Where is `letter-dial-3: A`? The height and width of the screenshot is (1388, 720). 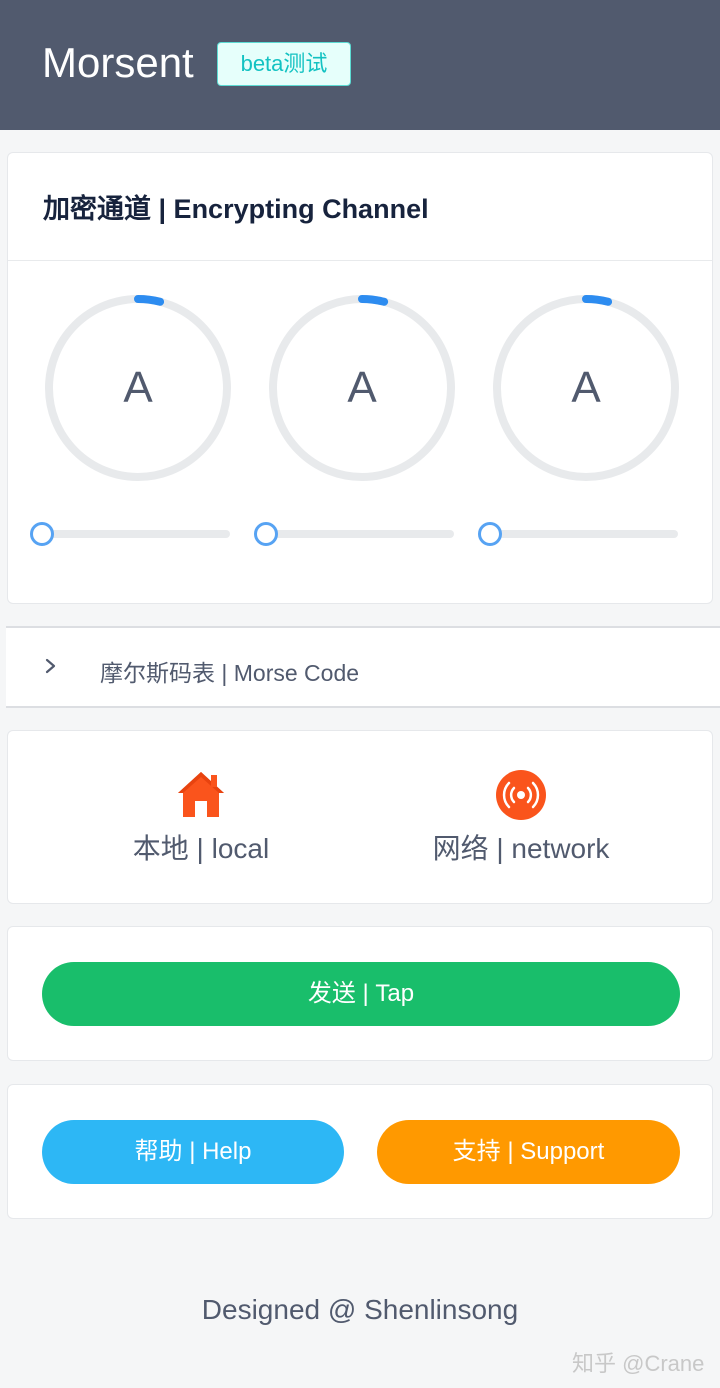
letter-dial-3: A is located at coordinates (586, 388).